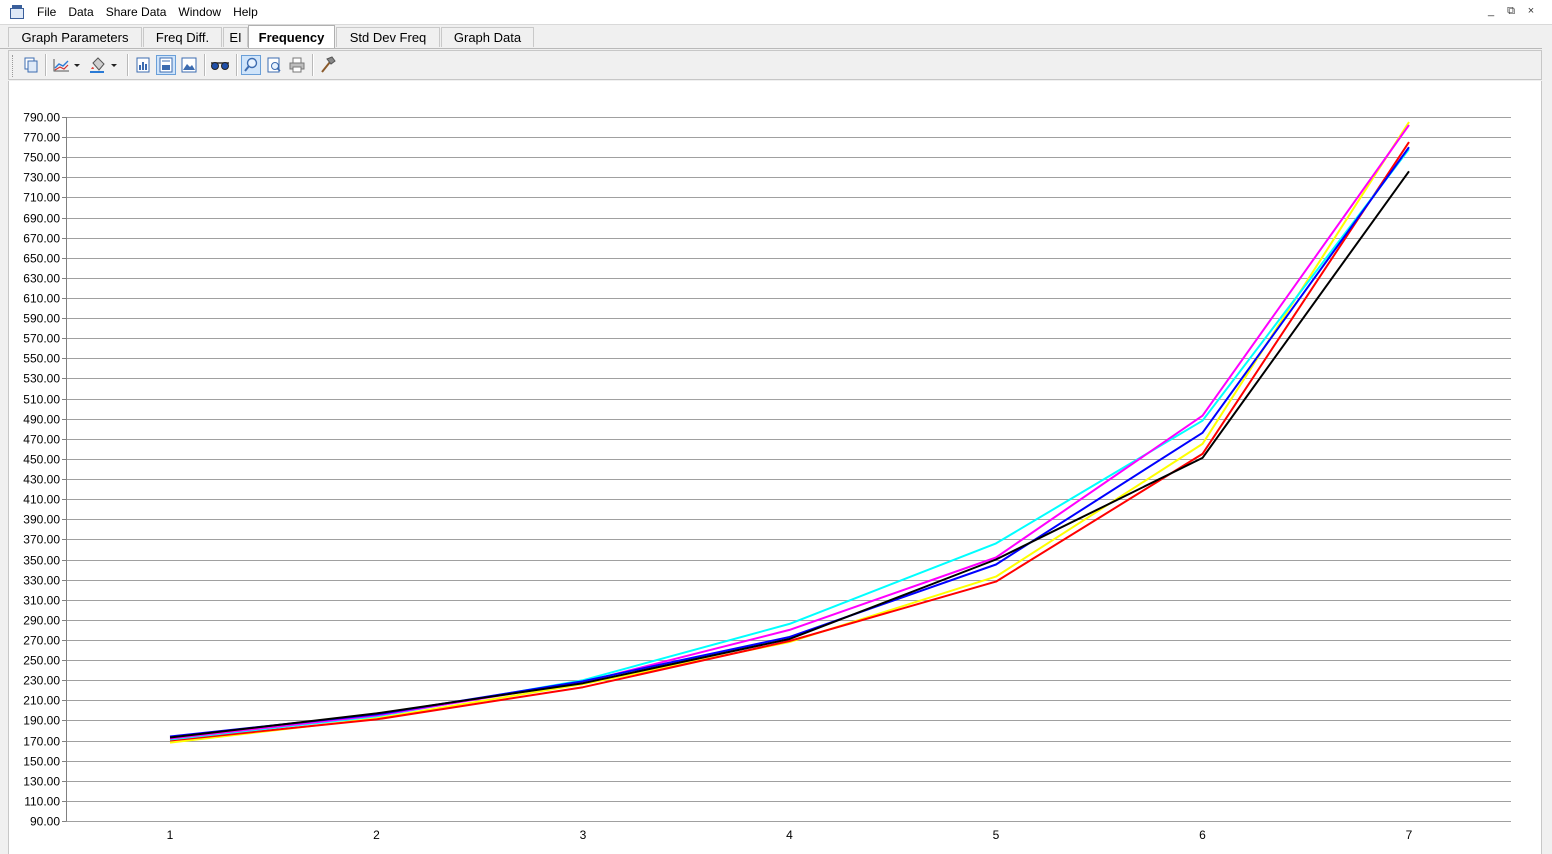  I want to click on y-tick-label: 450.00, so click(41, 460).